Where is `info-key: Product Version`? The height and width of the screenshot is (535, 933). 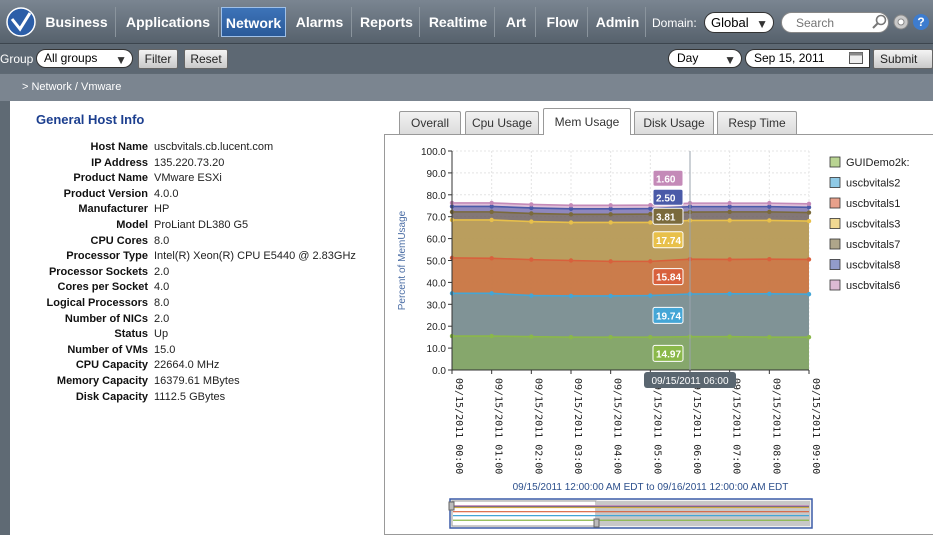 info-key: Product Version is located at coordinates (105, 193).